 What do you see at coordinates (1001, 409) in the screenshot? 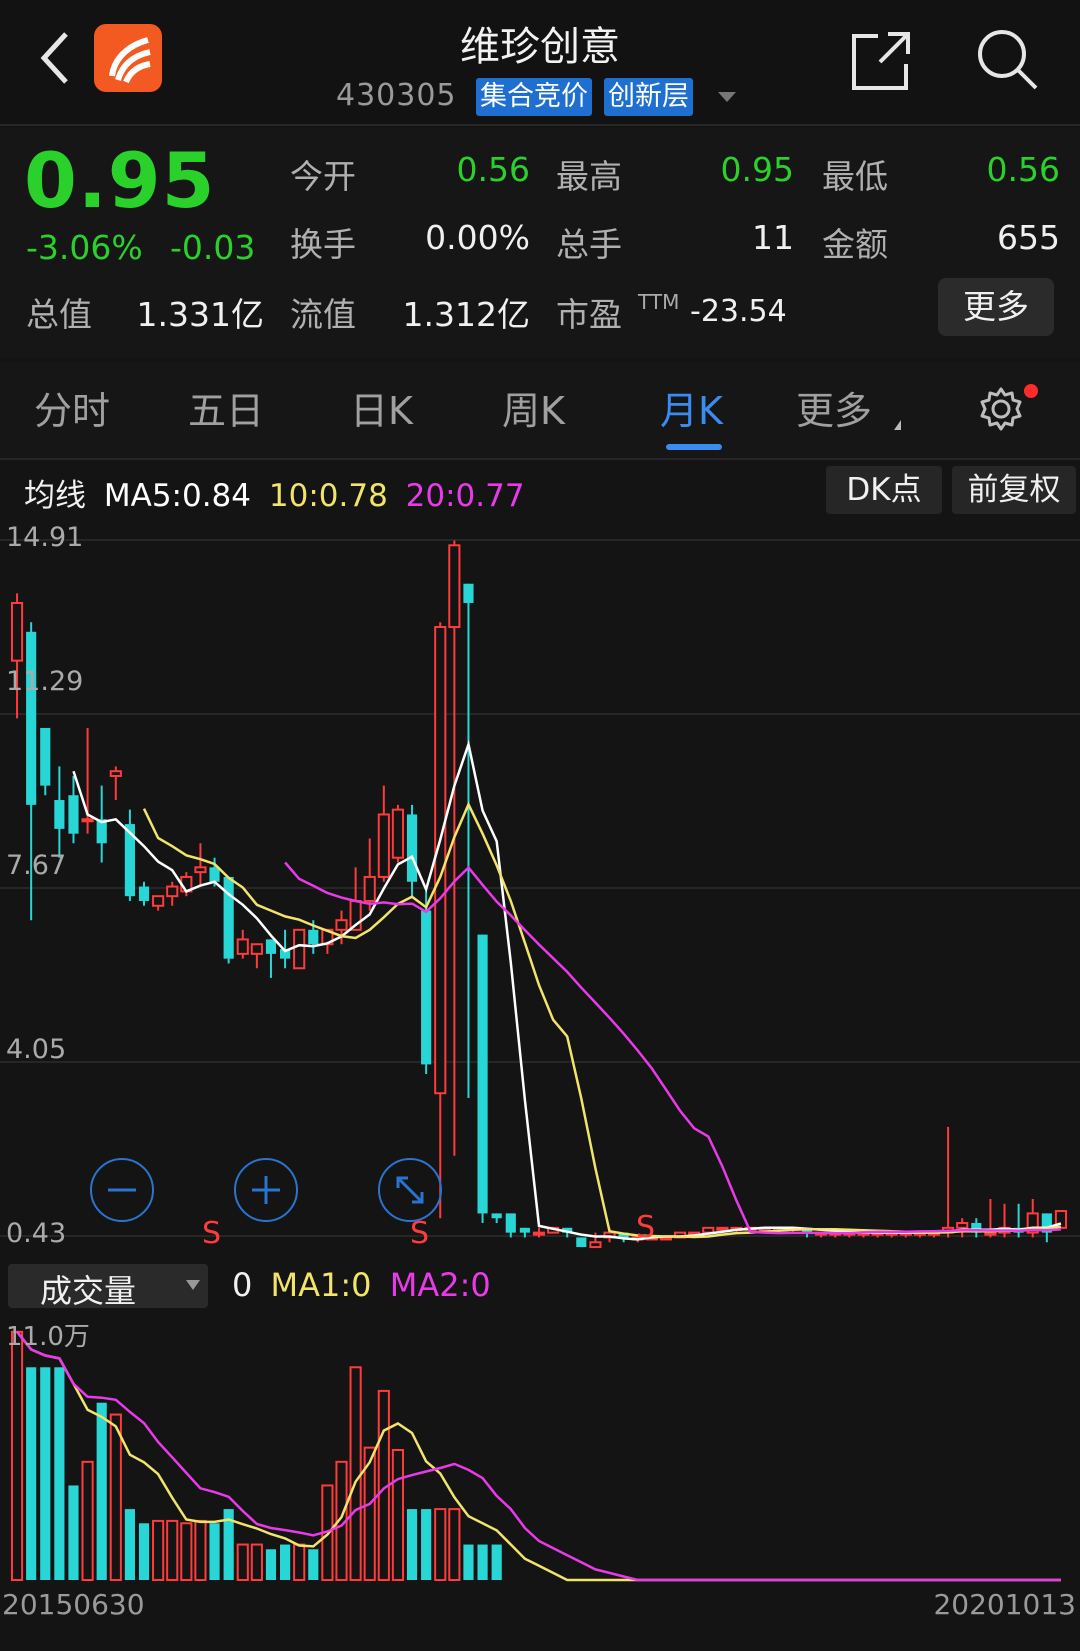
I see `settings-gear-icon` at bounding box center [1001, 409].